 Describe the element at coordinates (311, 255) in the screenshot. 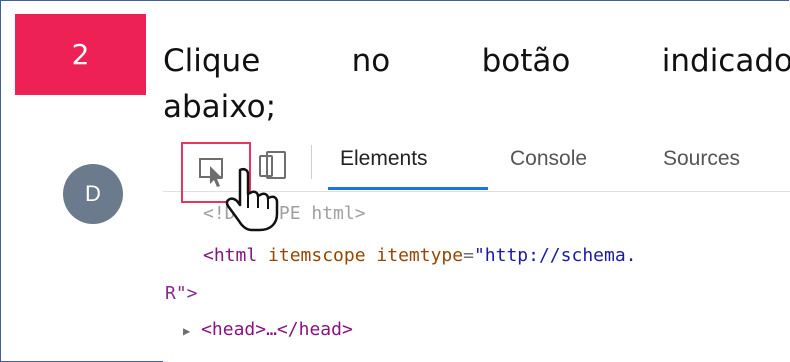

I see `code-attr: itemscope` at that location.